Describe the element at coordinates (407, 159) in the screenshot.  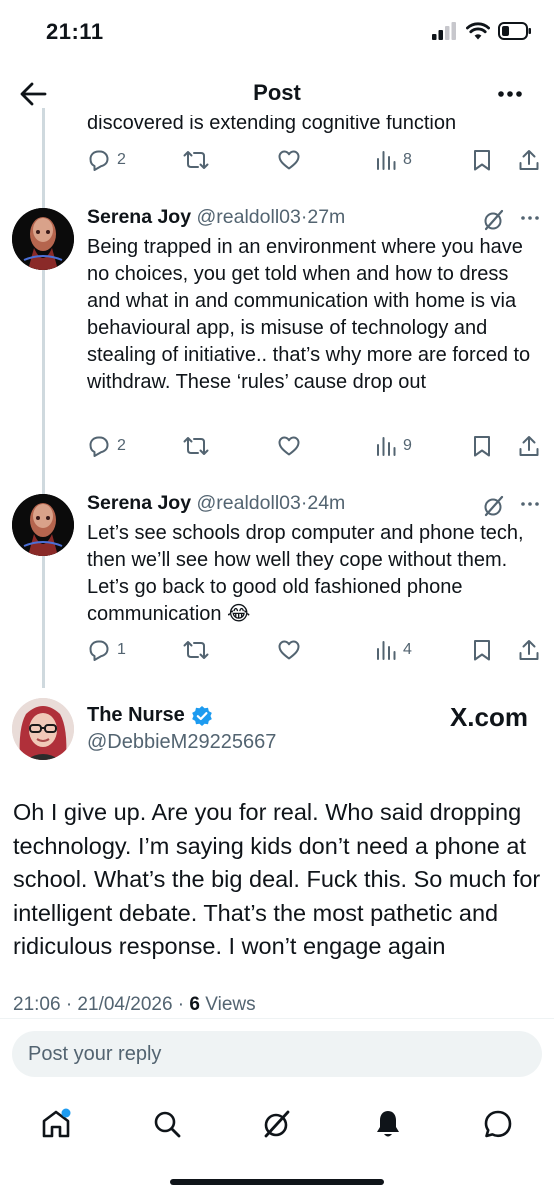
I see `views-count: 8` at that location.